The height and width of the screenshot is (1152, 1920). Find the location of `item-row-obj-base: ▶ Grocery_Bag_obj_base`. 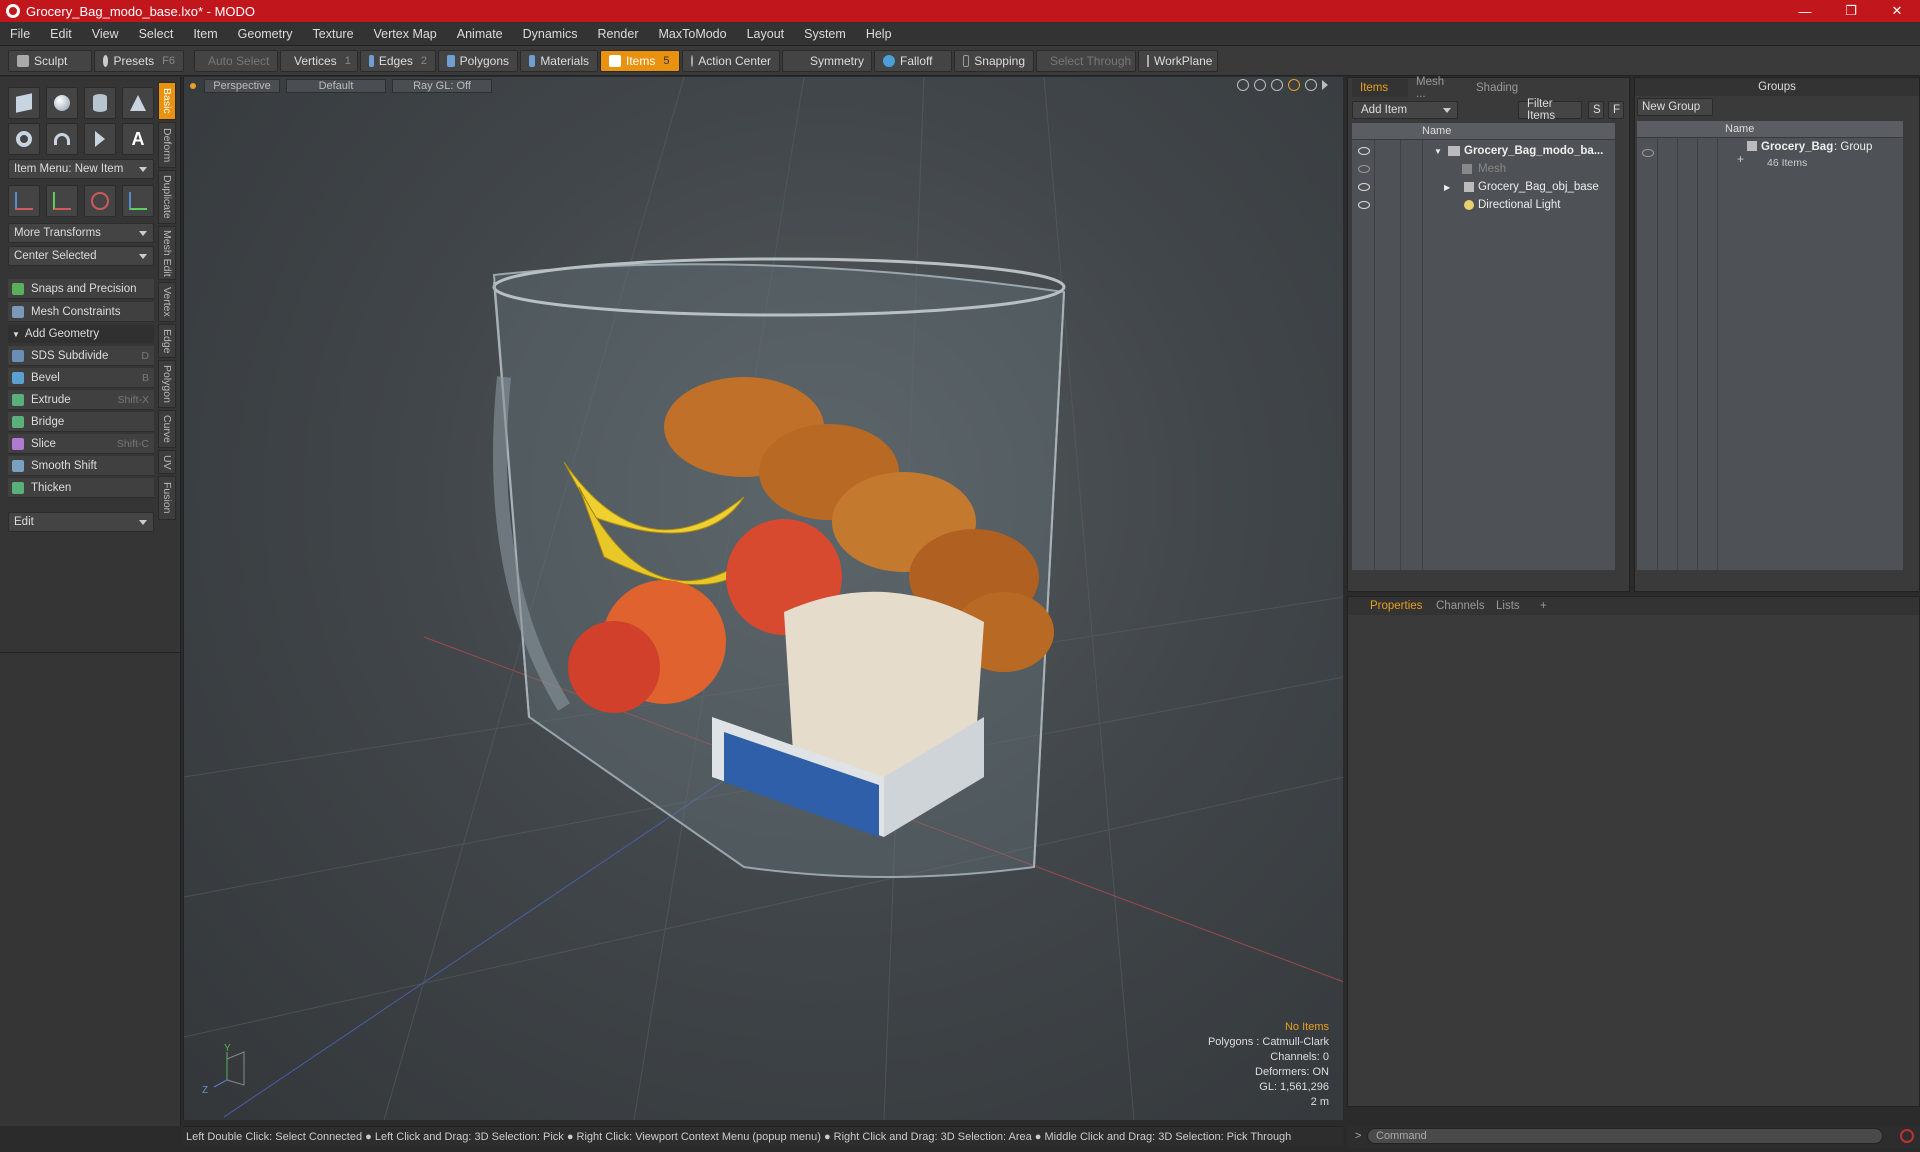

item-row-obj-base: ▶ Grocery_Bag_obj_base is located at coordinates (1483, 187).